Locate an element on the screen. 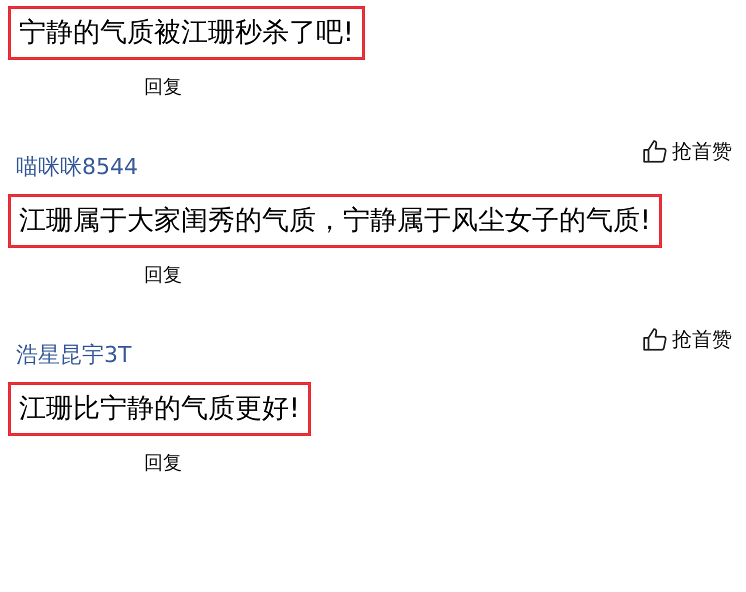  comment-text: 江珊比宁静的气质更好! is located at coordinates (159, 409).